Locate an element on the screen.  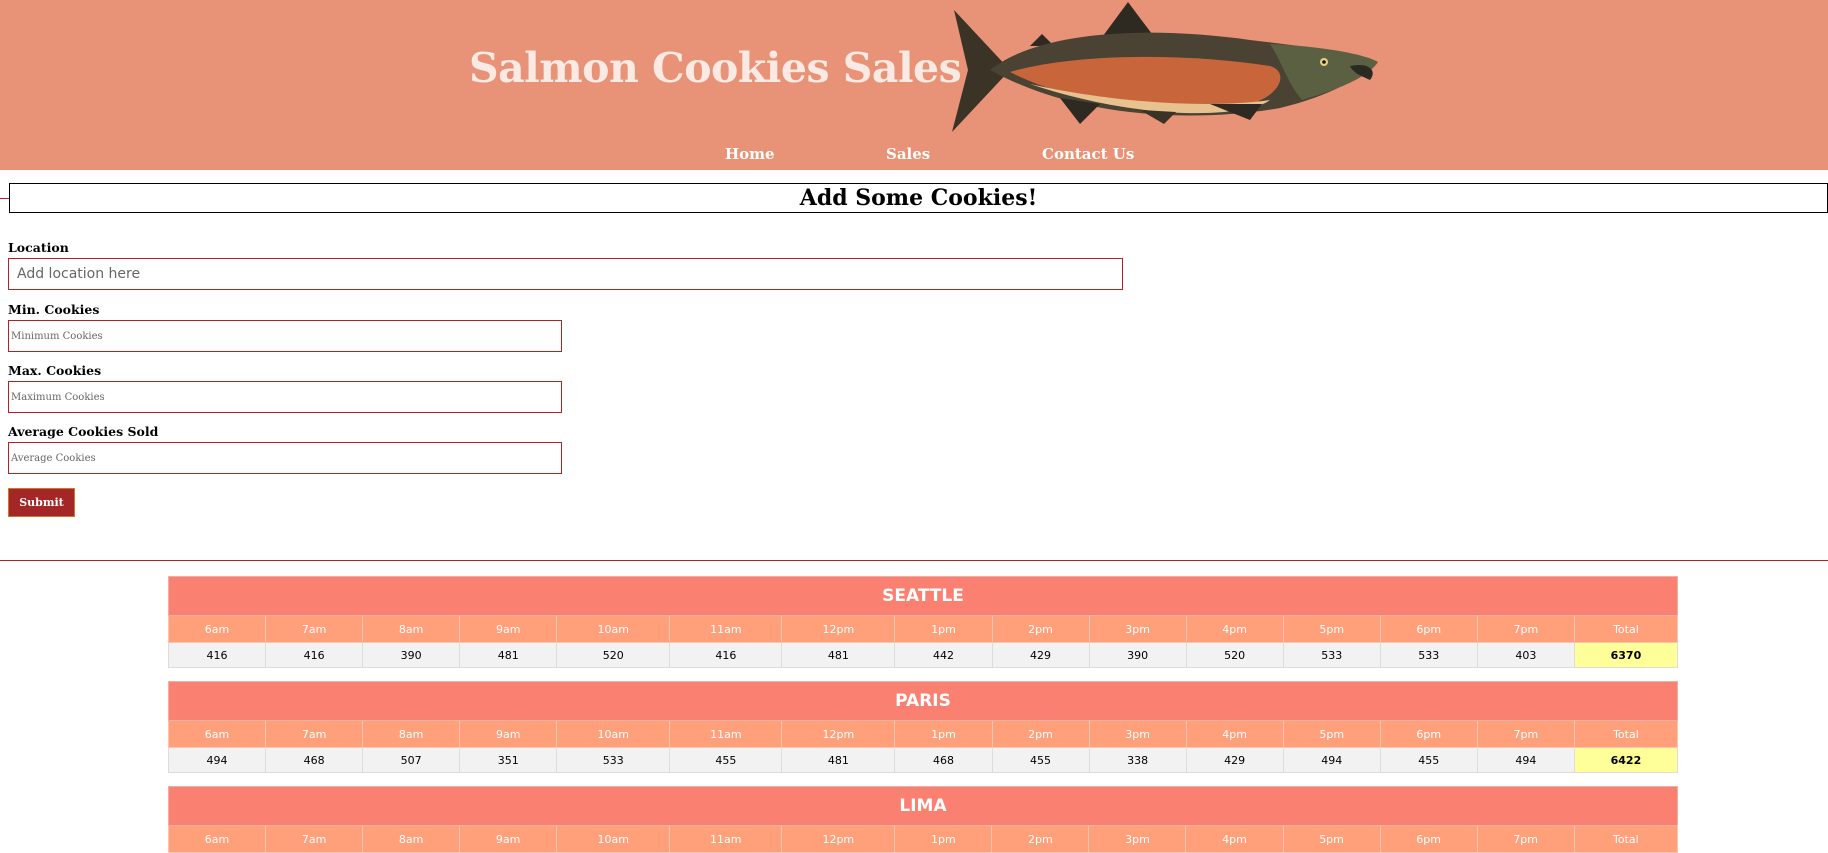
salmon-image is located at coordinates (1165, 67).